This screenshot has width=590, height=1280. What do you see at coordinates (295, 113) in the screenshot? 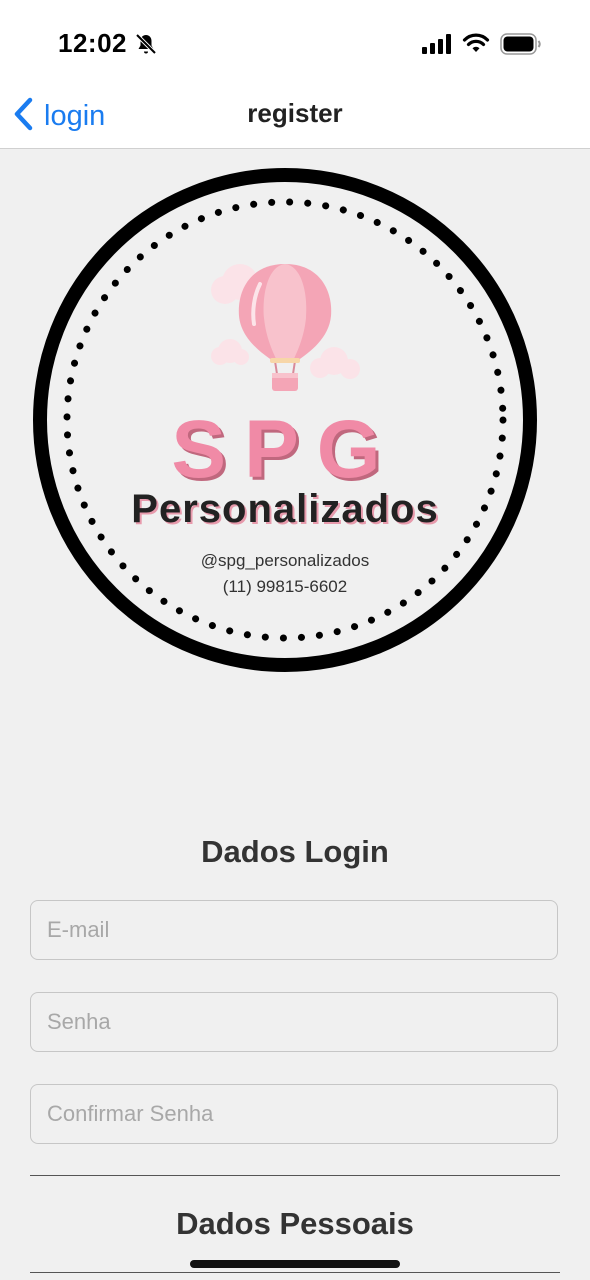
I see `page-title: register` at bounding box center [295, 113].